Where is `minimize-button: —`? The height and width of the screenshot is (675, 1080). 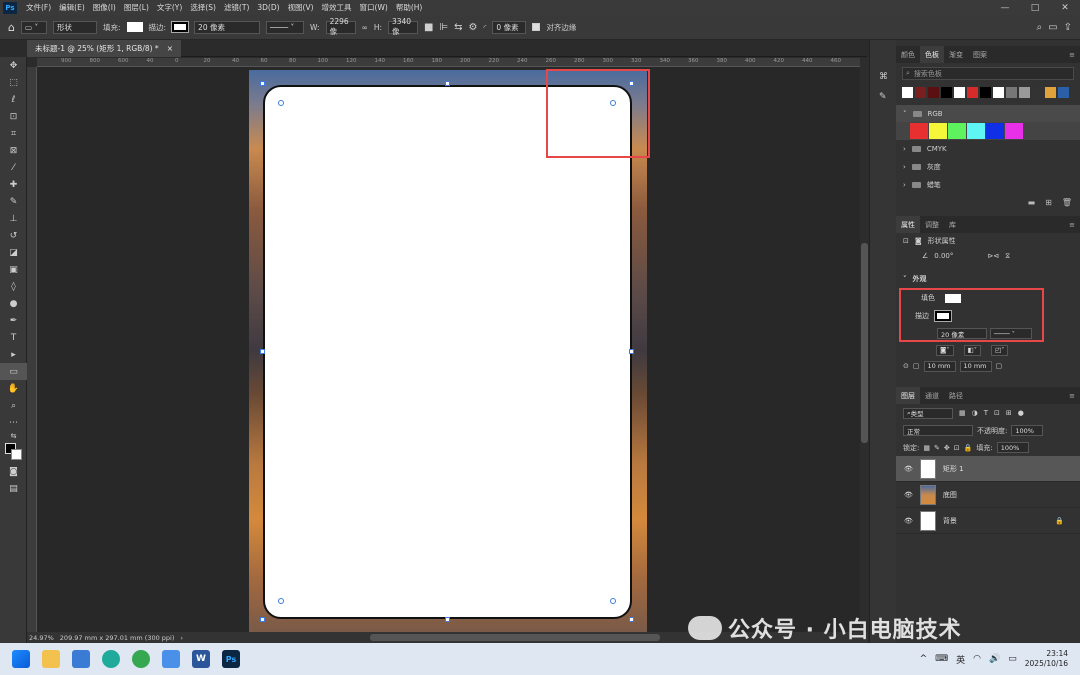
minimize-button: — is located at coordinates (1005, 8).